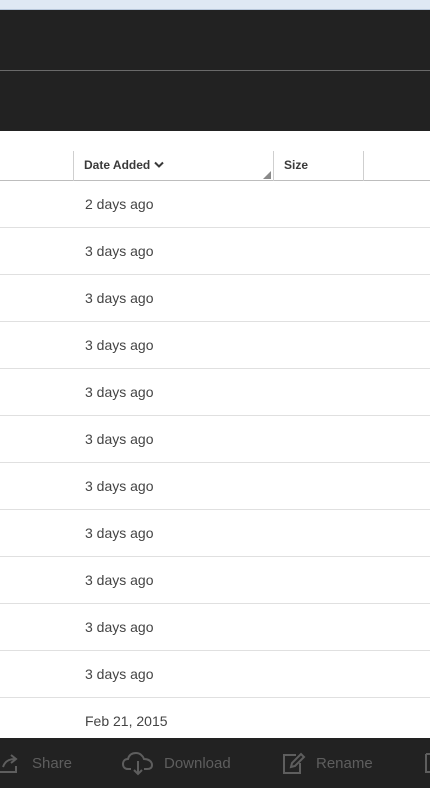 This screenshot has width=430, height=788. I want to click on top-navigation-bar, so click(215, 40).